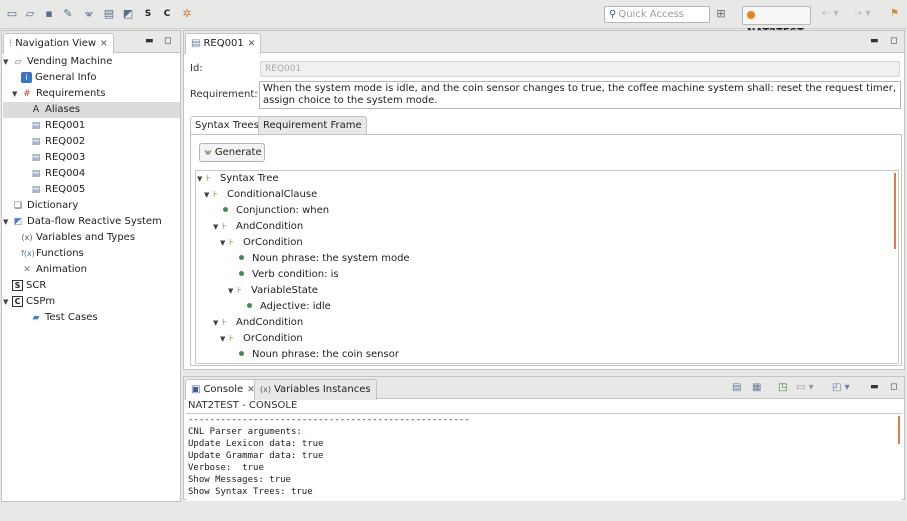  I want to click on document-icon: ▤, so click(36, 142).